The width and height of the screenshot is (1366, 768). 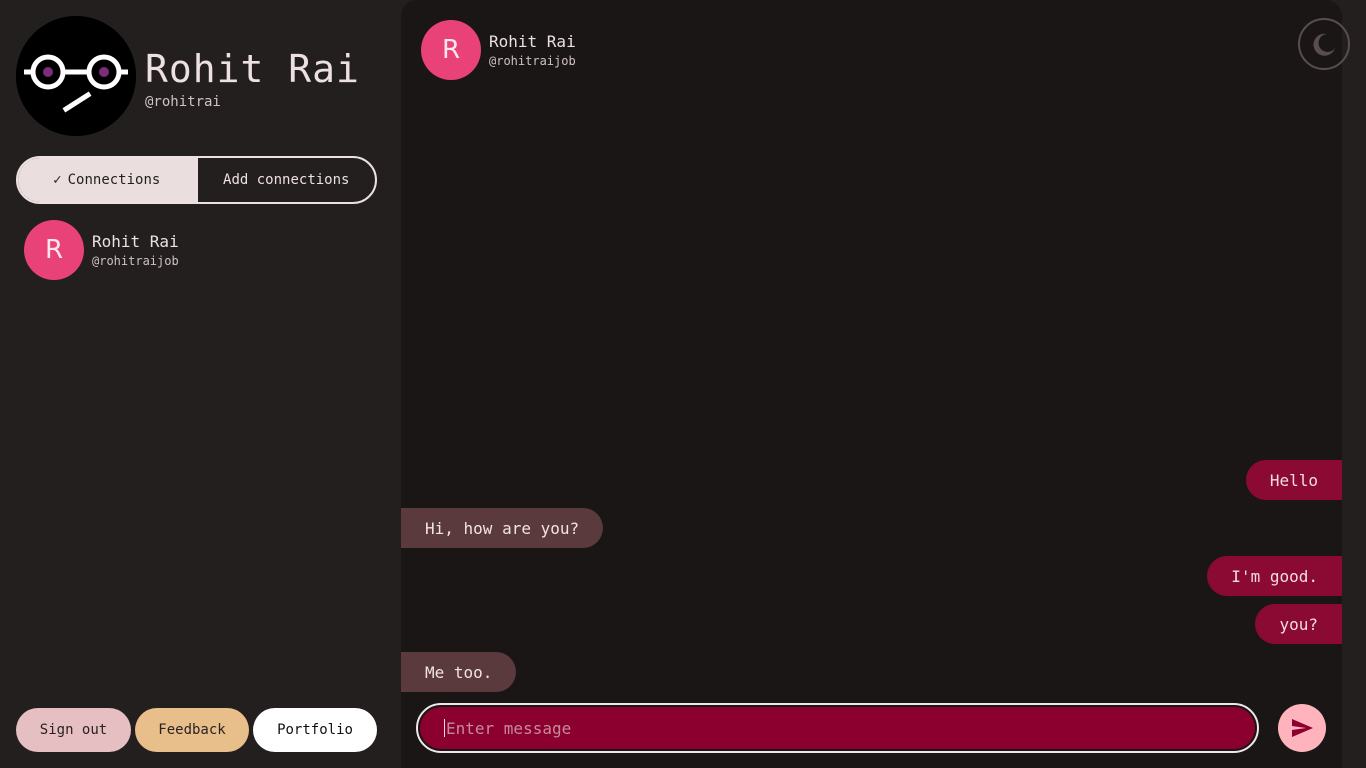 I want to click on send-button, so click(x=1302, y=728).